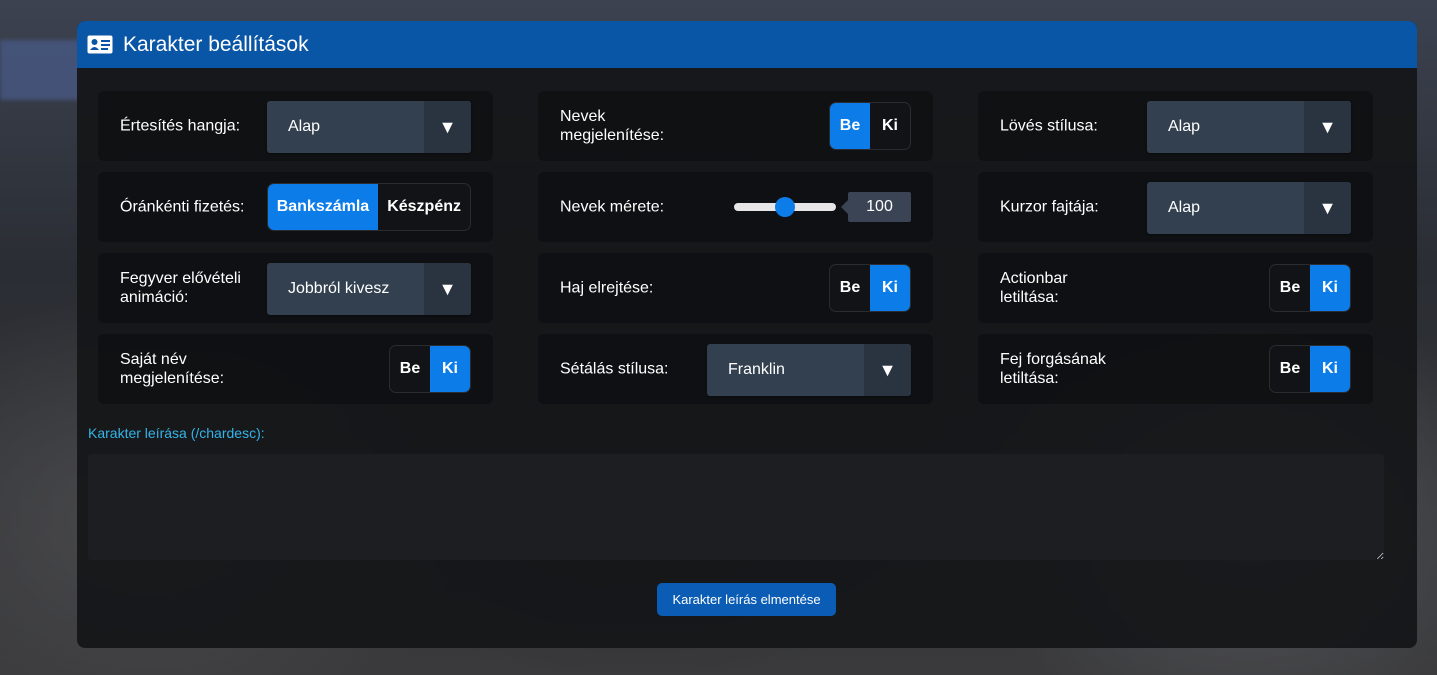 This screenshot has width=1437, height=675. I want to click on names-display-option-ki: Ki, so click(890, 126).